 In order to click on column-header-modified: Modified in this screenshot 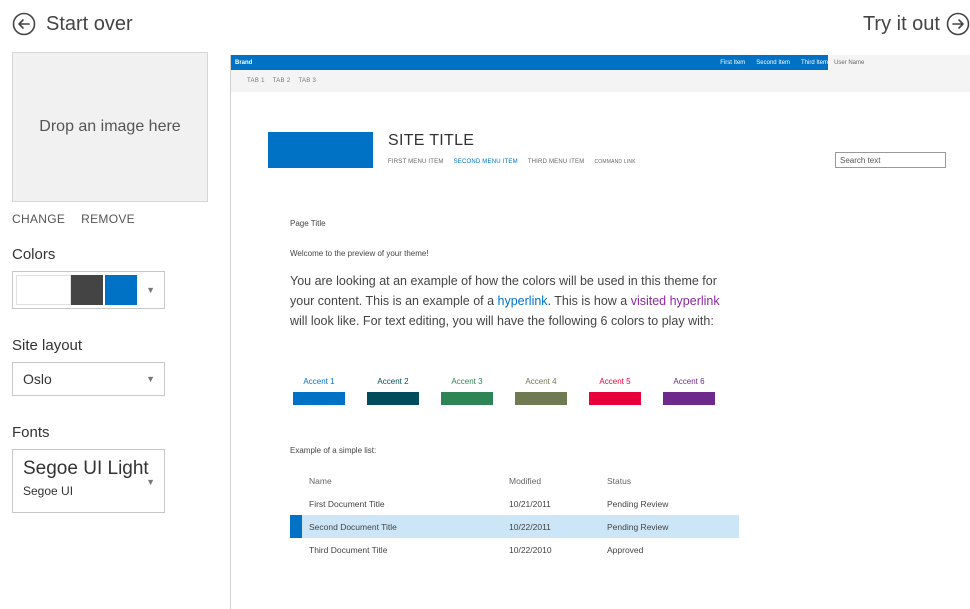, I will do `click(558, 481)`.